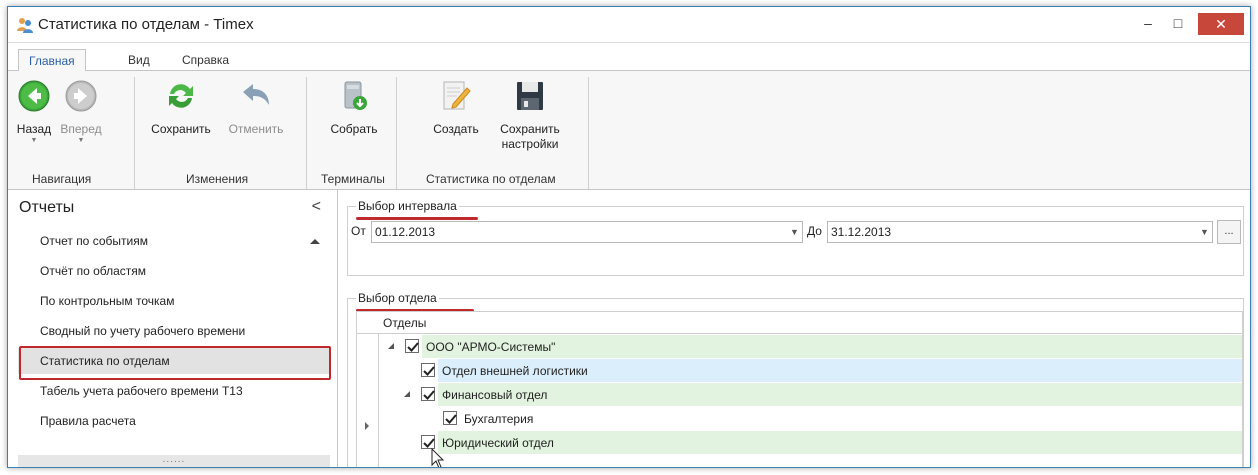  I want to click on report-item-calc-rules: Правила расчета, so click(174, 421).